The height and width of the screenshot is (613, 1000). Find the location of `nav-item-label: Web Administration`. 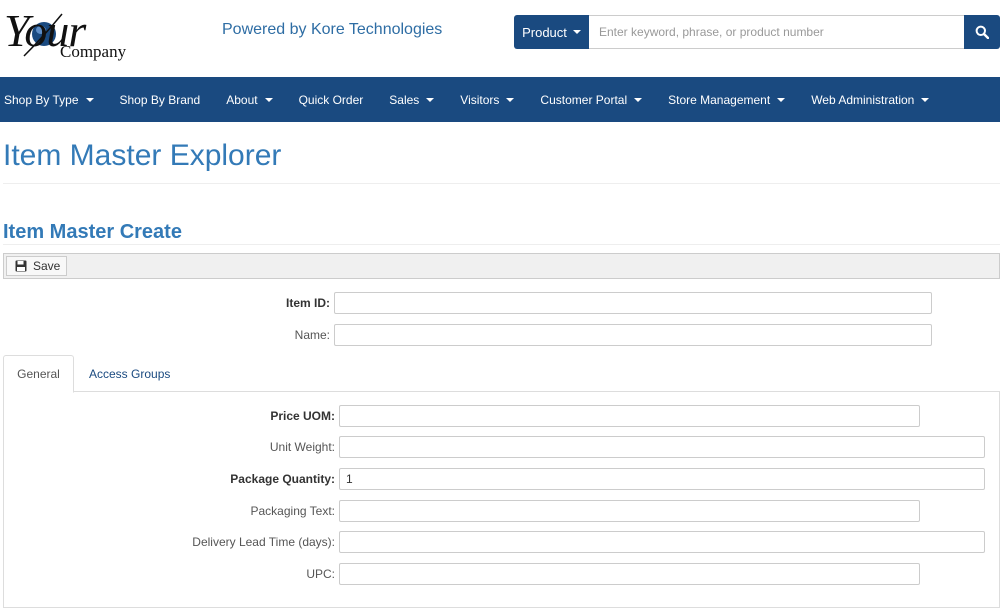

nav-item-label: Web Administration is located at coordinates (863, 99).